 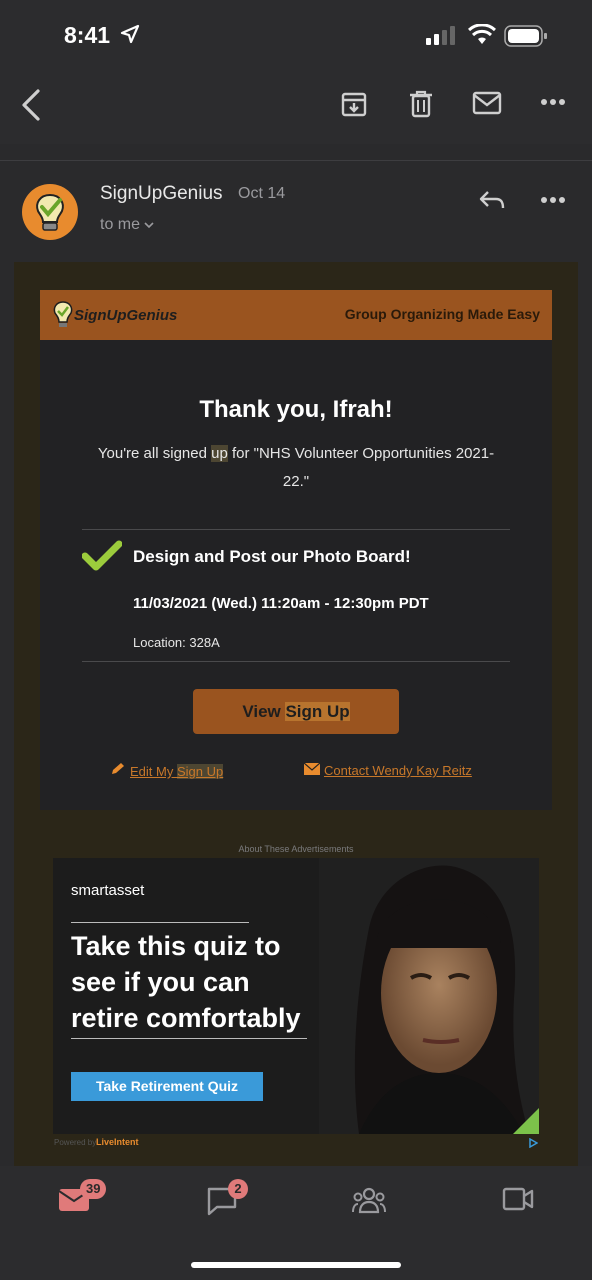 I want to click on ad-corner-triangle, so click(x=526, y=1121).